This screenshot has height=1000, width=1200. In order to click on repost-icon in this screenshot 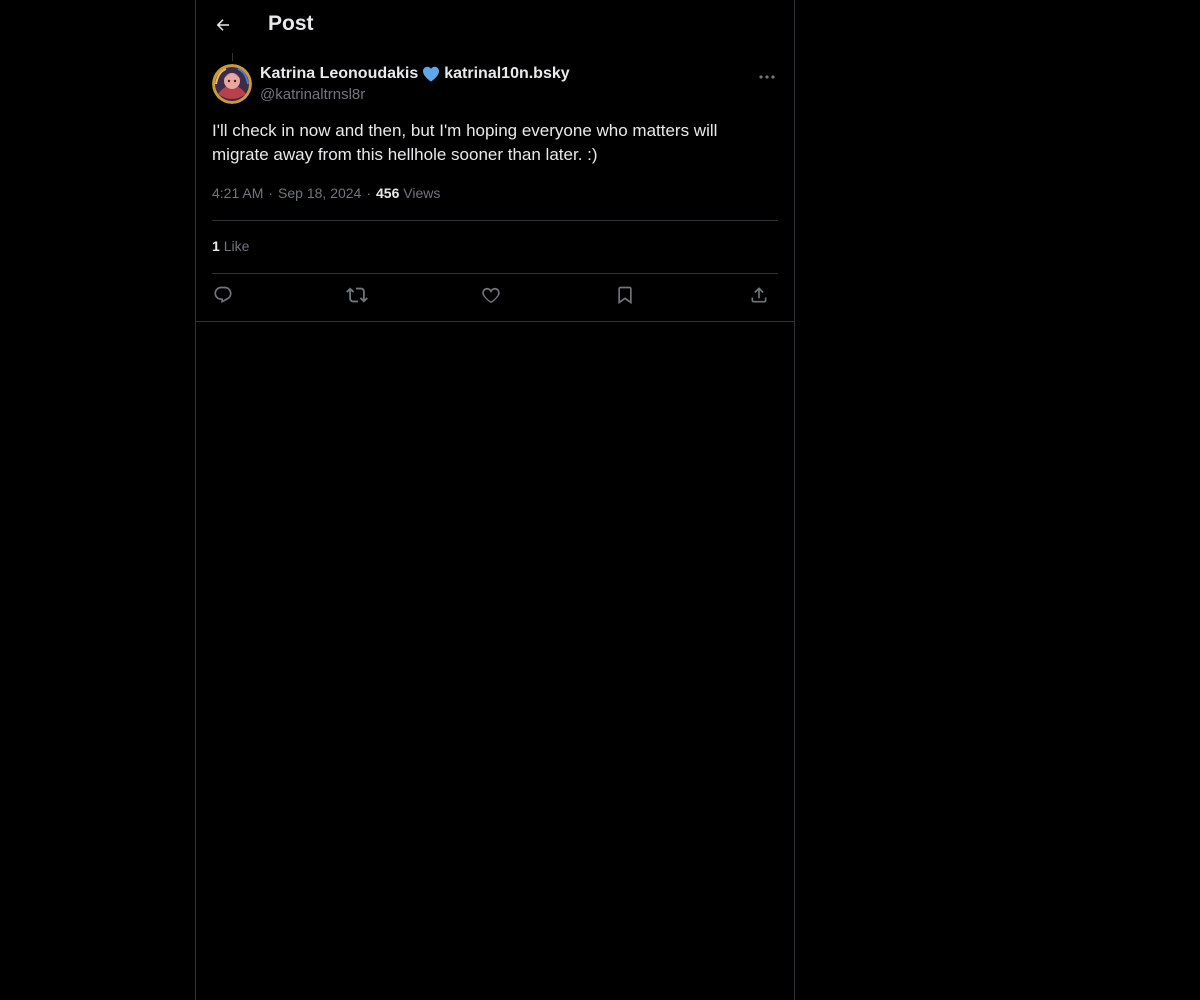, I will do `click(357, 297)`.